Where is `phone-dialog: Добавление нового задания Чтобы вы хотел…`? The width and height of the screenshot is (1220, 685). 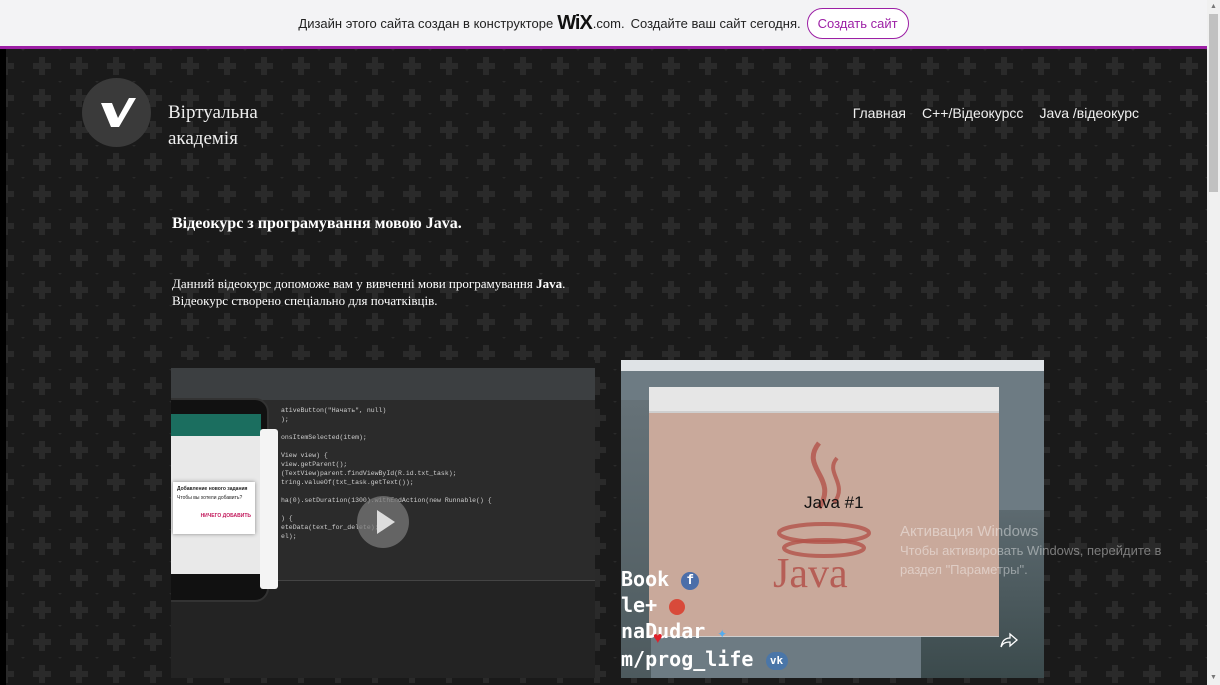
phone-dialog: Добавление нового задания Чтобы вы хотел… is located at coordinates (214, 508).